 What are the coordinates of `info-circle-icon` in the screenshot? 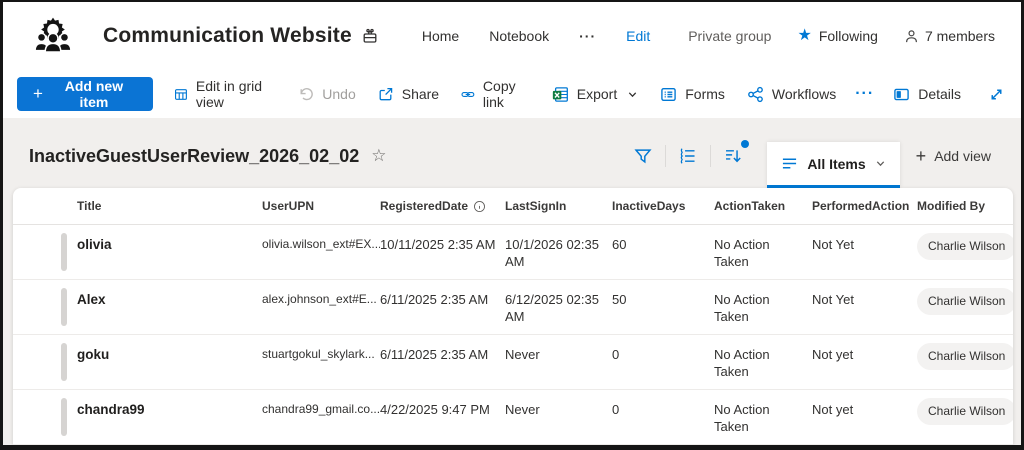 It's located at (479, 206).